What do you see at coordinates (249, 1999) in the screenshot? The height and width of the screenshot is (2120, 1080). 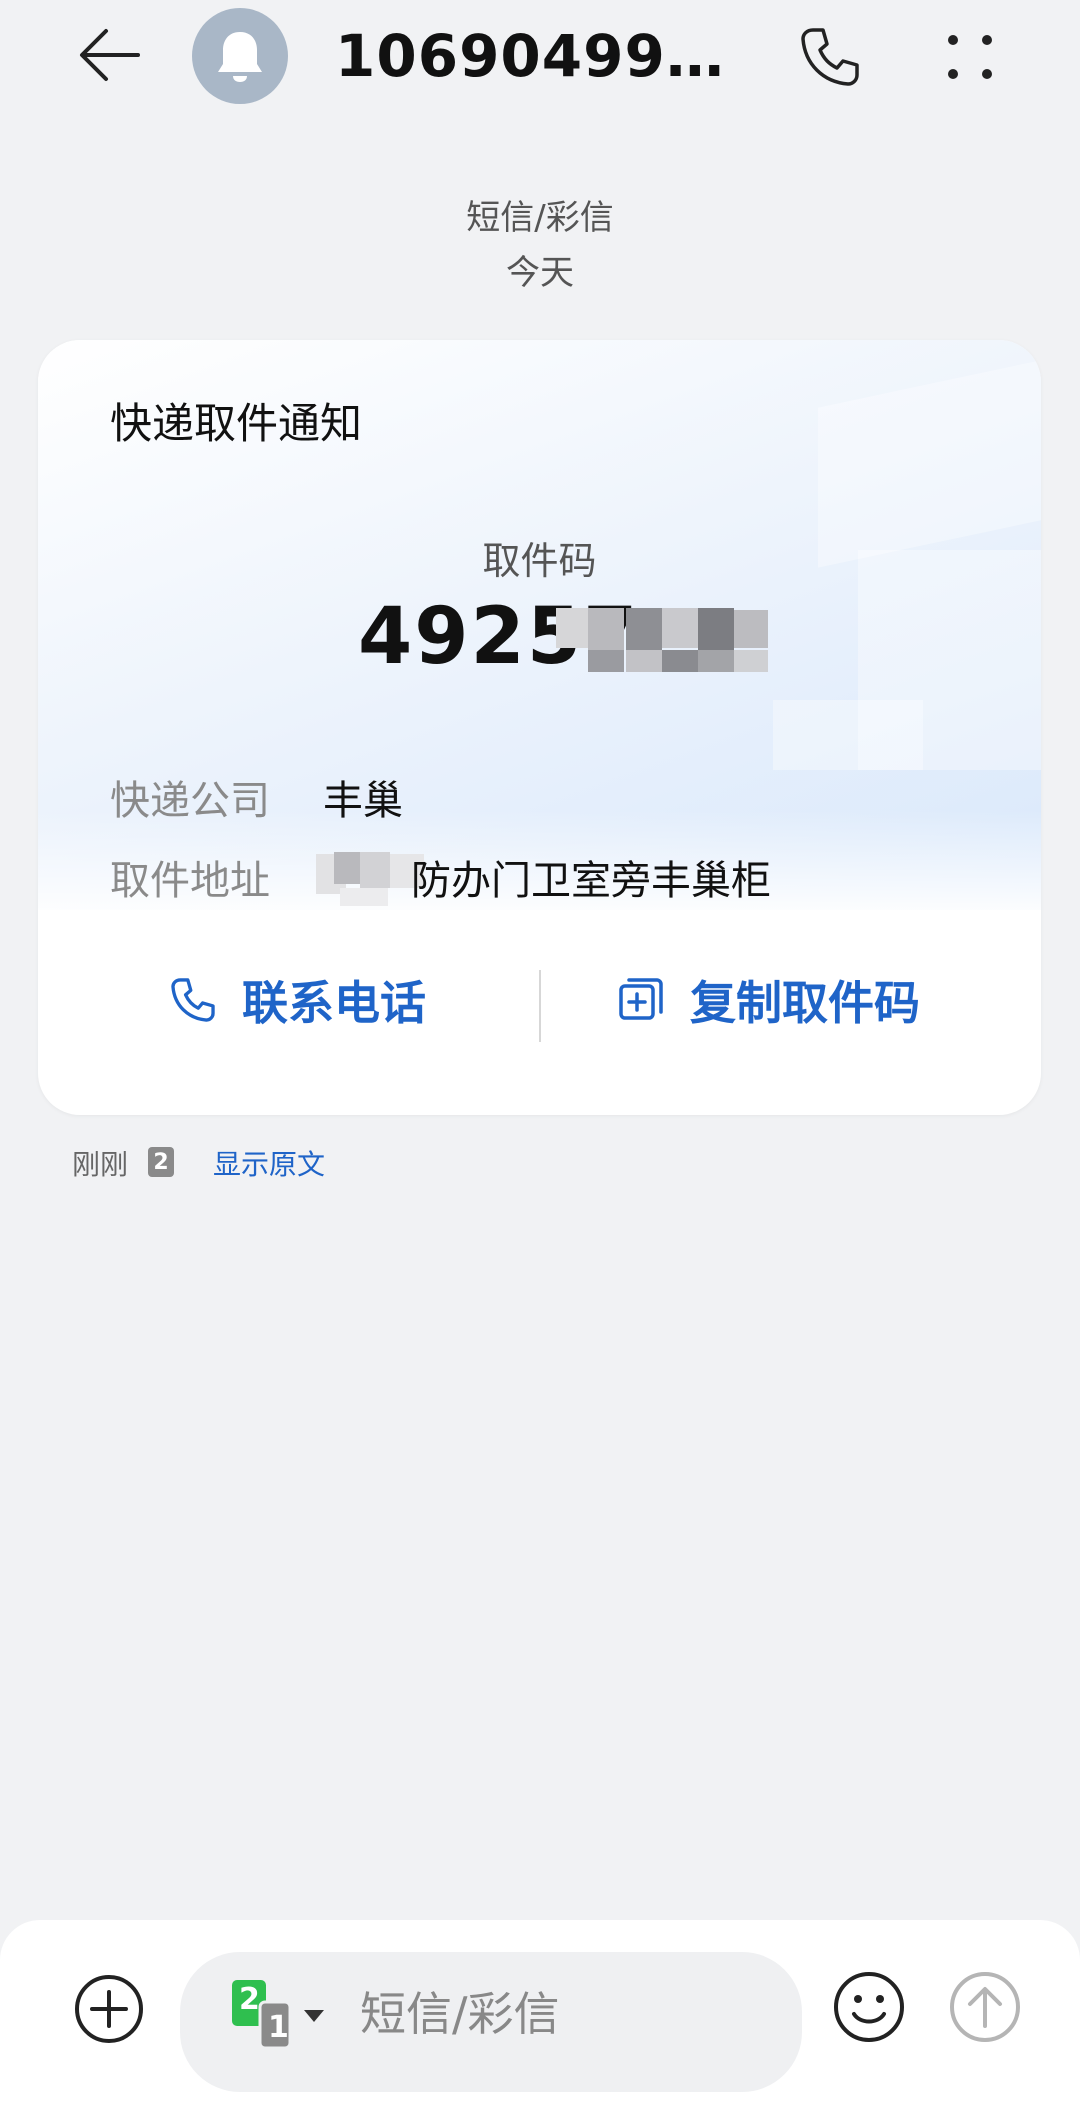 I see `sim-primary-number: 2` at bounding box center [249, 1999].